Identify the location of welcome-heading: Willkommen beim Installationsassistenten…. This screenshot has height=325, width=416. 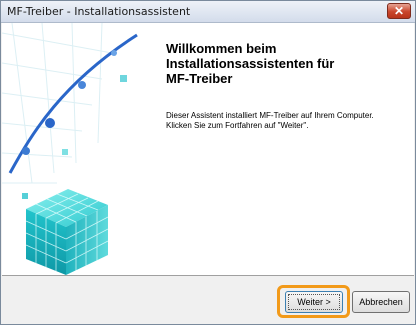
(284, 63).